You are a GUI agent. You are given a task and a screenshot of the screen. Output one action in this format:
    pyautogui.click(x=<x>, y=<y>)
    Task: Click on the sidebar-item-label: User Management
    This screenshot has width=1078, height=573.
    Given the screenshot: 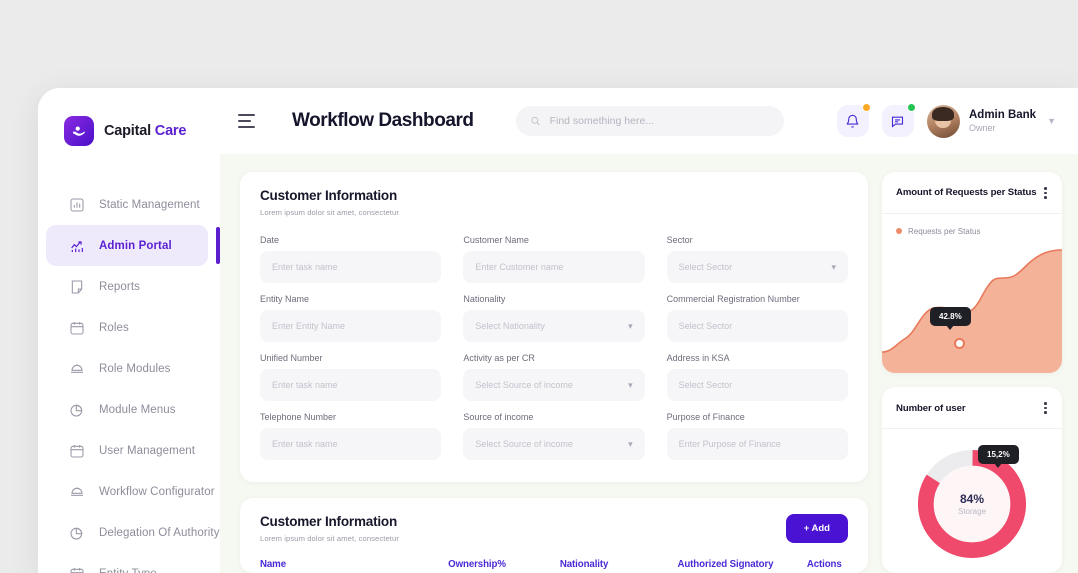 What is the action you would take?
    pyautogui.click(x=147, y=450)
    